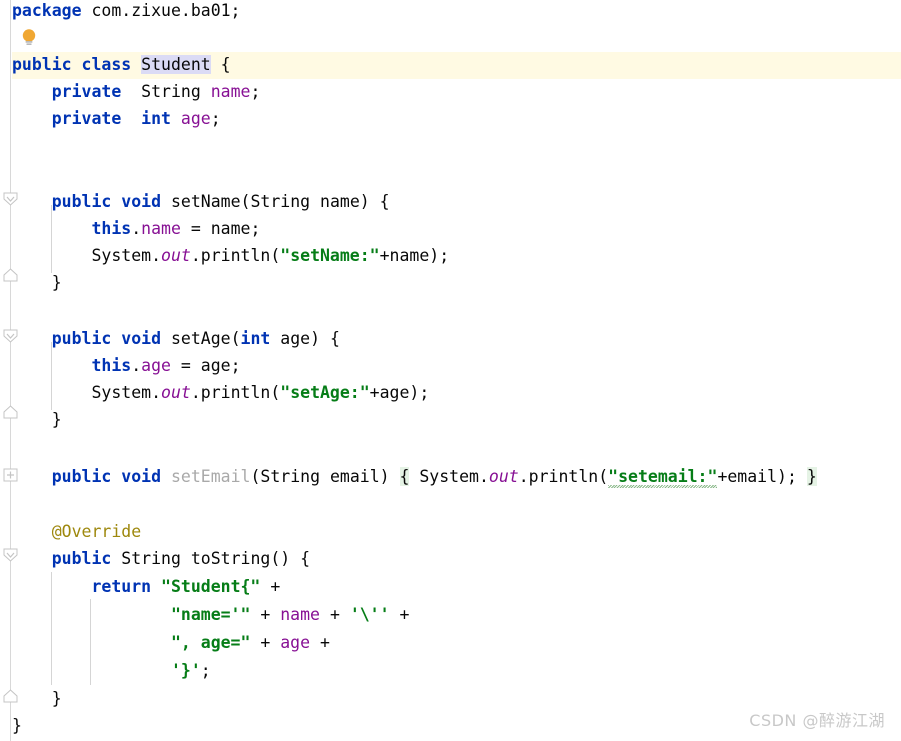 This screenshot has width=901, height=741. Describe the element at coordinates (210, 476) in the screenshot. I see `token-method-setemail: setEmail` at that location.